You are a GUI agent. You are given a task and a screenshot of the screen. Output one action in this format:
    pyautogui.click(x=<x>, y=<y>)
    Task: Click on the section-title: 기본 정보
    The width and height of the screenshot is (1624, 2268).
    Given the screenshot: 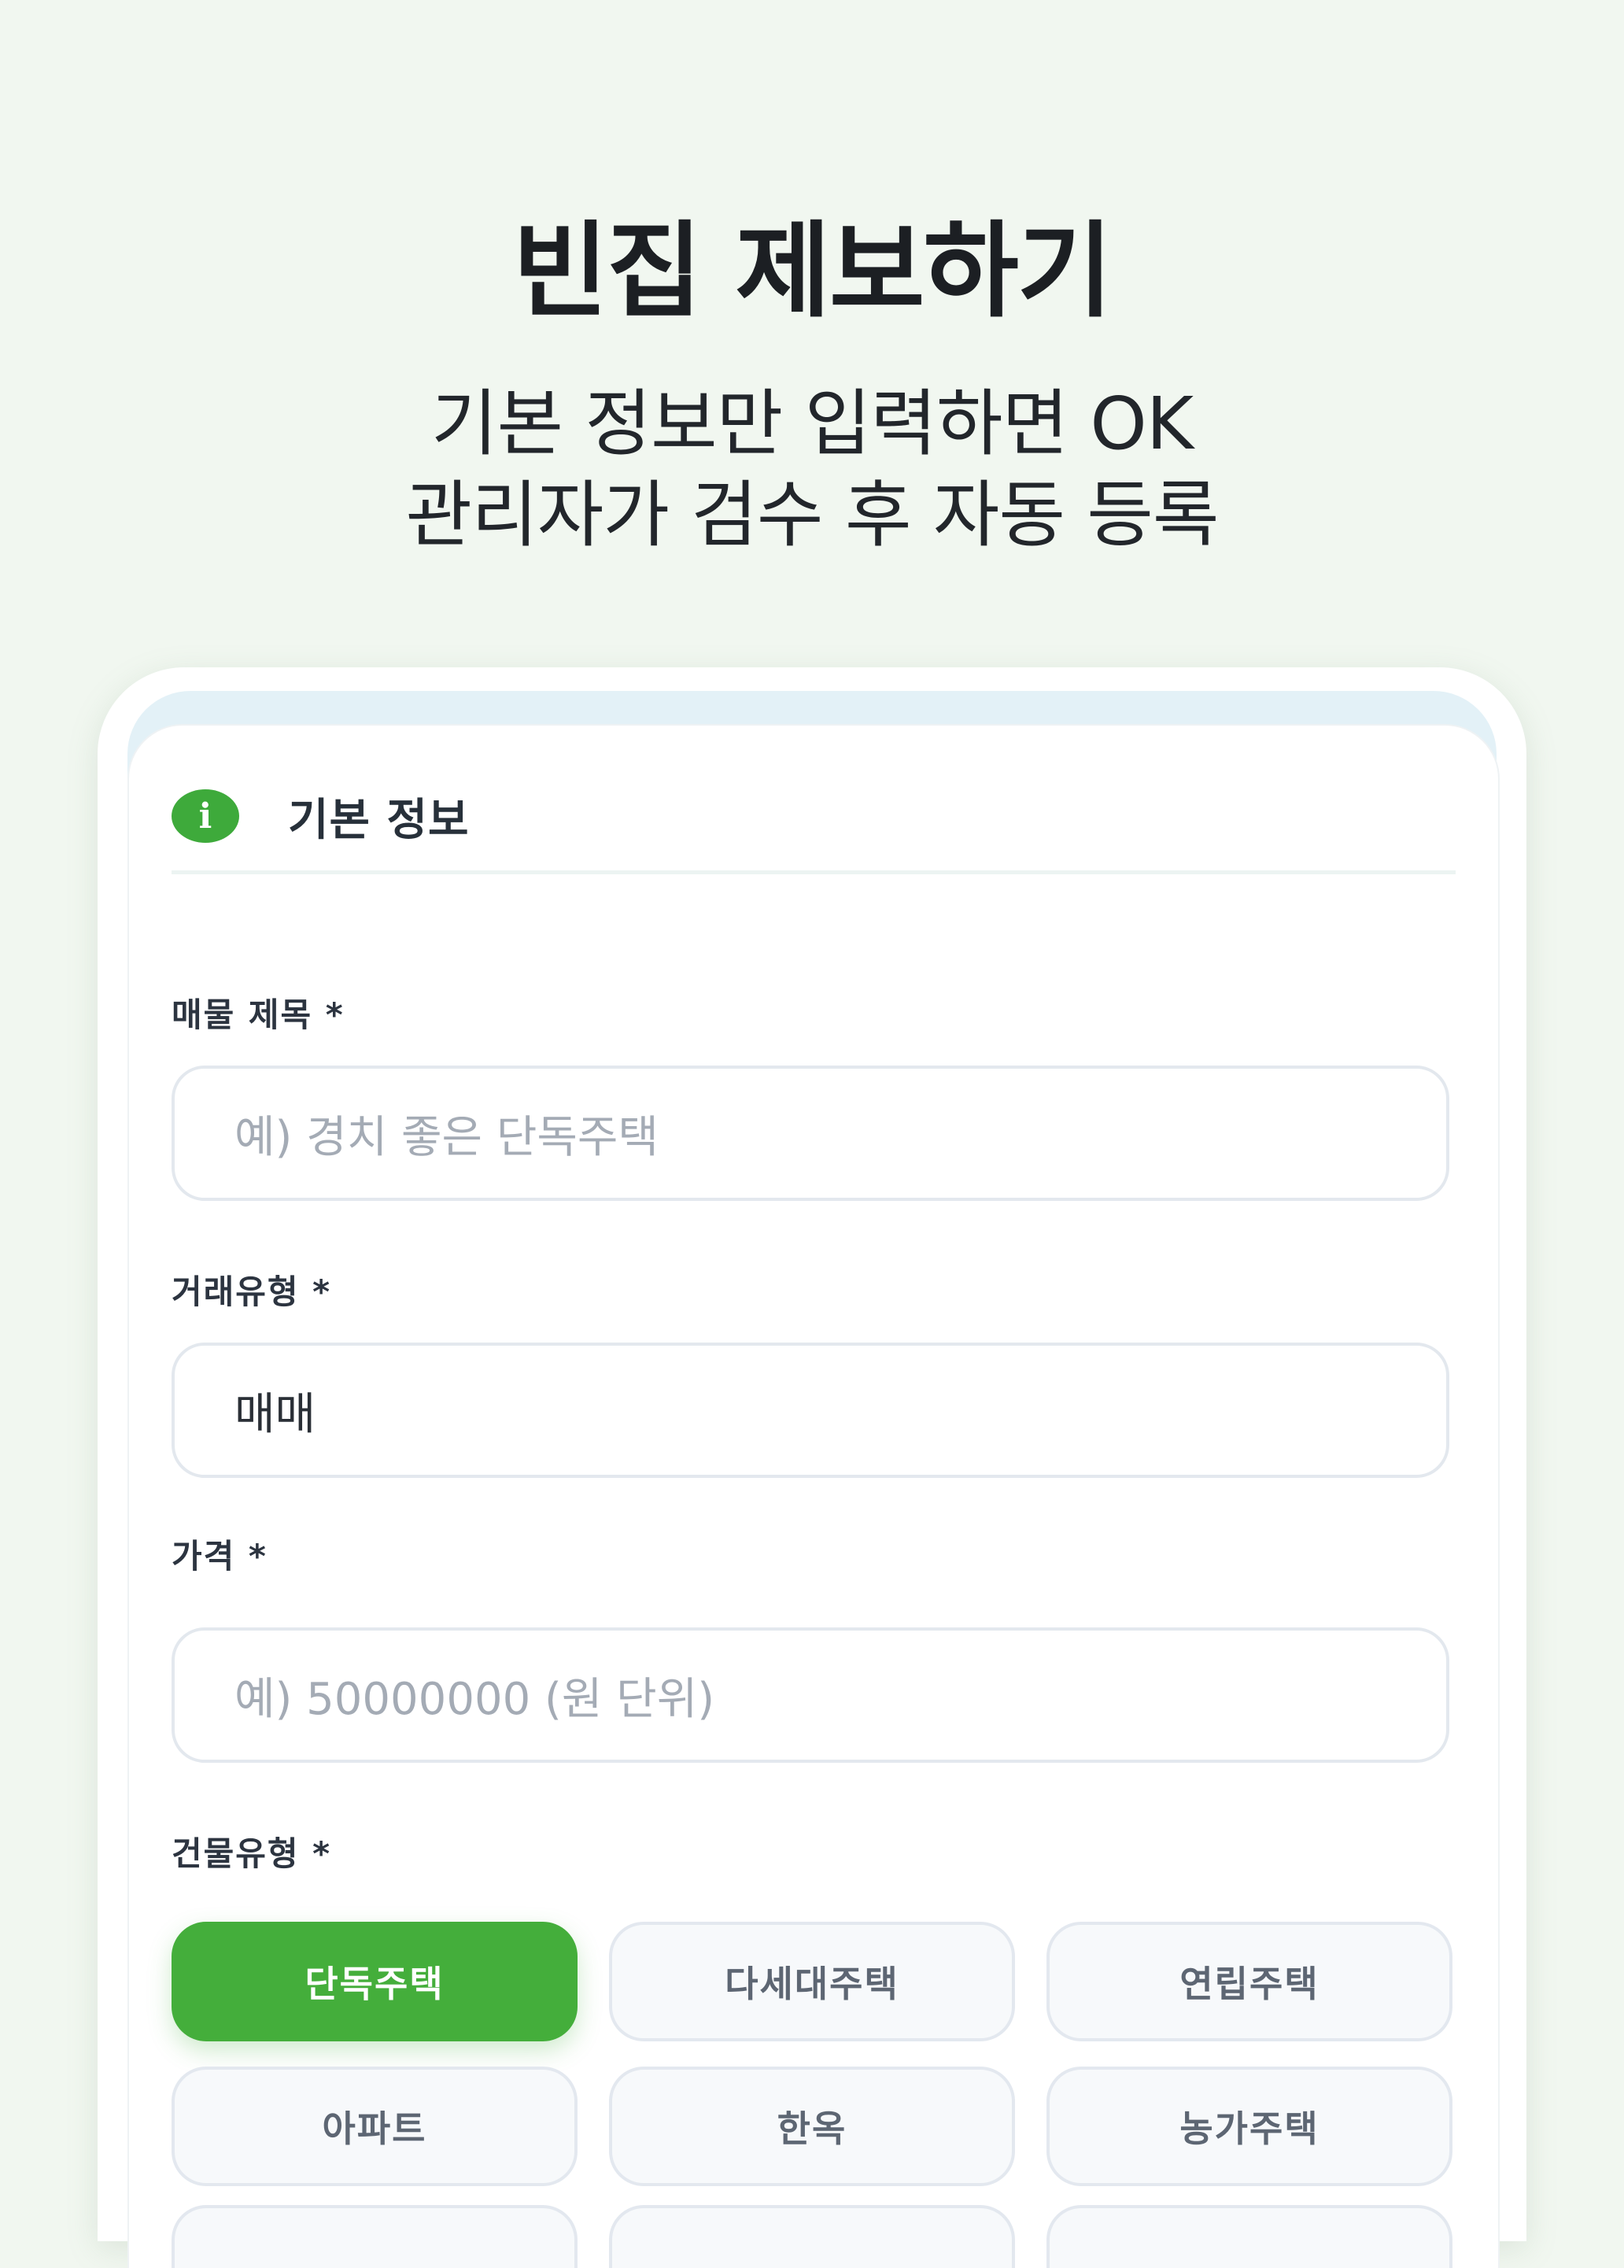 What is the action you would take?
    pyautogui.click(x=379, y=820)
    